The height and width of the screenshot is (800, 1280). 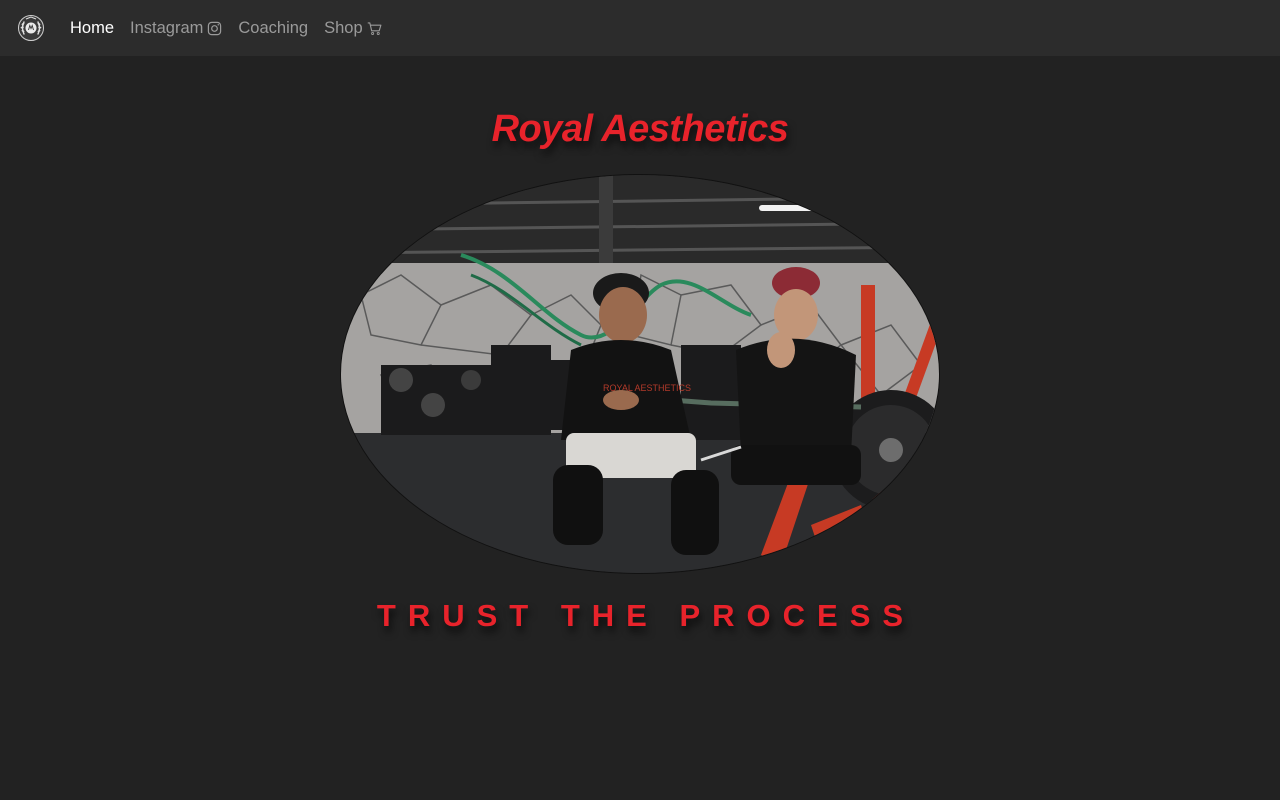 I want to click on nav-shop-link: Shop, so click(x=353, y=28).